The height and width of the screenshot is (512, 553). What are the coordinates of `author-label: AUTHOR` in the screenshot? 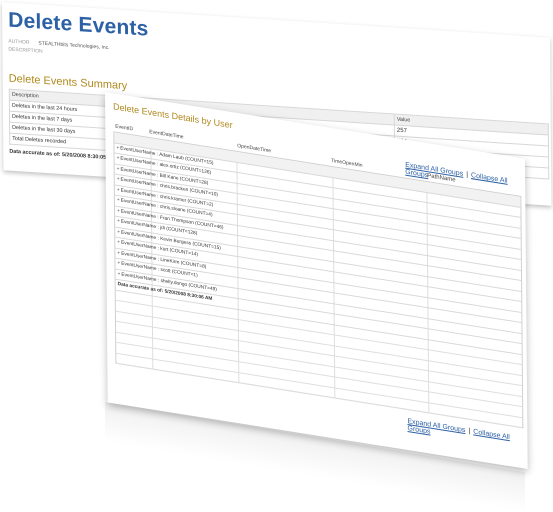 It's located at (19, 42).